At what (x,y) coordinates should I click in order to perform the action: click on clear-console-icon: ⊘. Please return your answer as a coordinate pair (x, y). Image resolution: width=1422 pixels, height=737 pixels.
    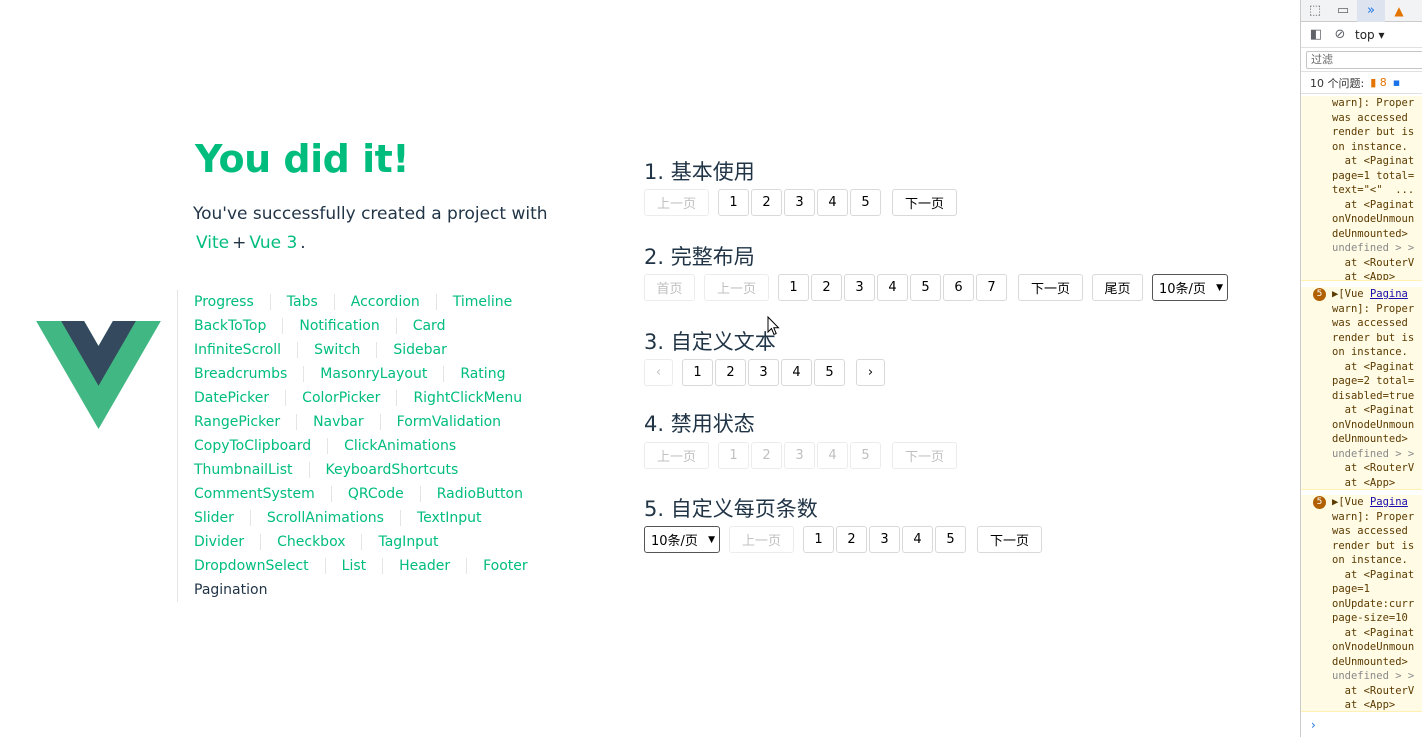
    Looking at the image, I should click on (1340, 34).